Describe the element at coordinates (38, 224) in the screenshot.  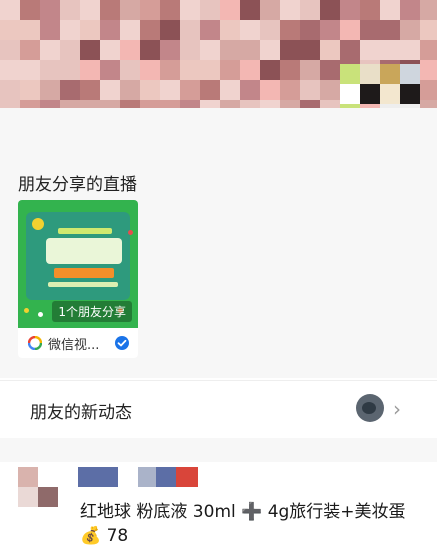
I see `poster-badge-icon` at that location.